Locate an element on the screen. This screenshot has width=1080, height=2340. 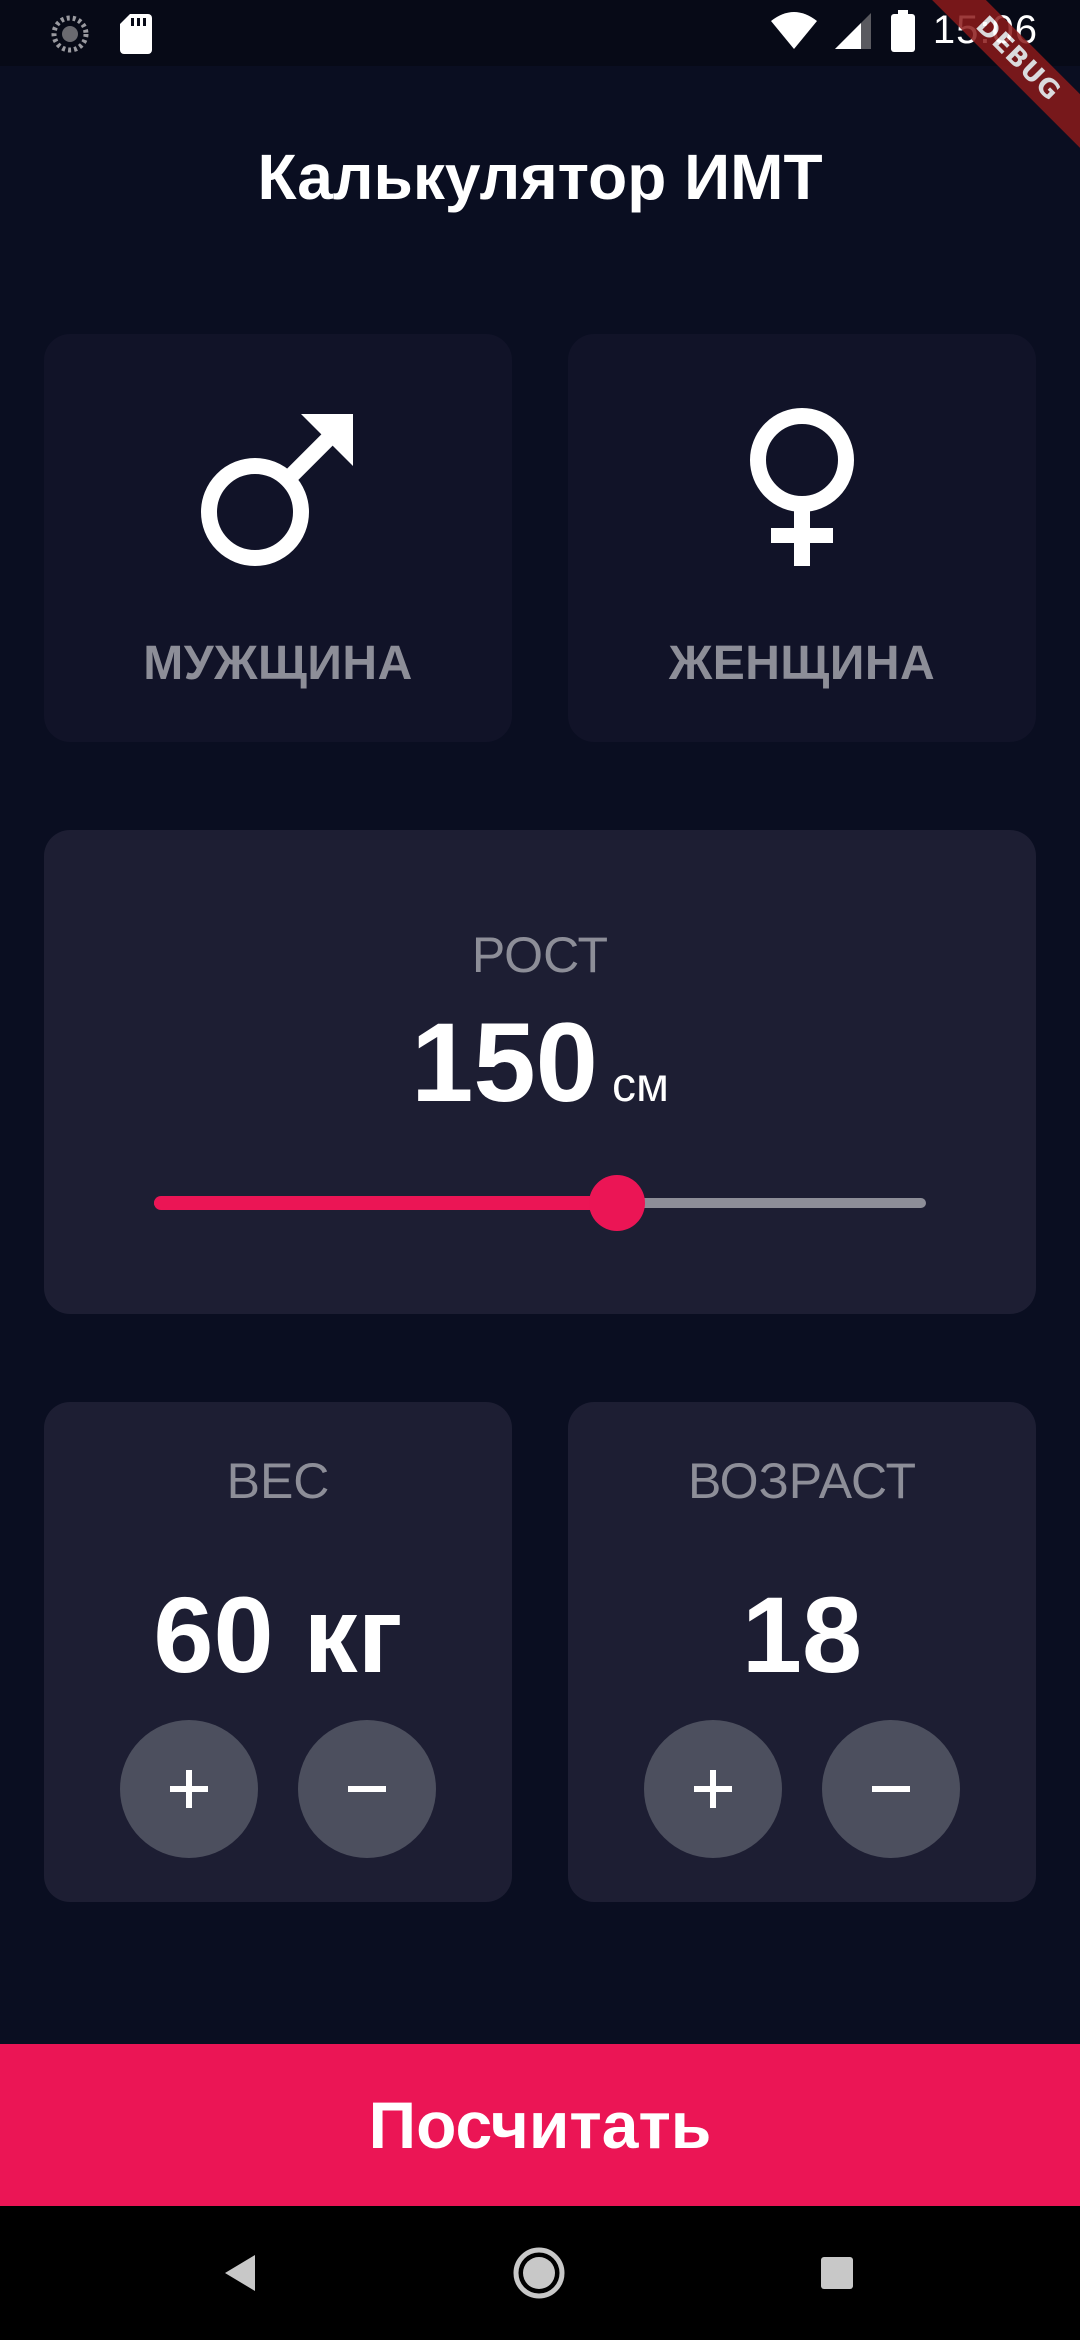
nav-back-button is located at coordinates (241, 2273).